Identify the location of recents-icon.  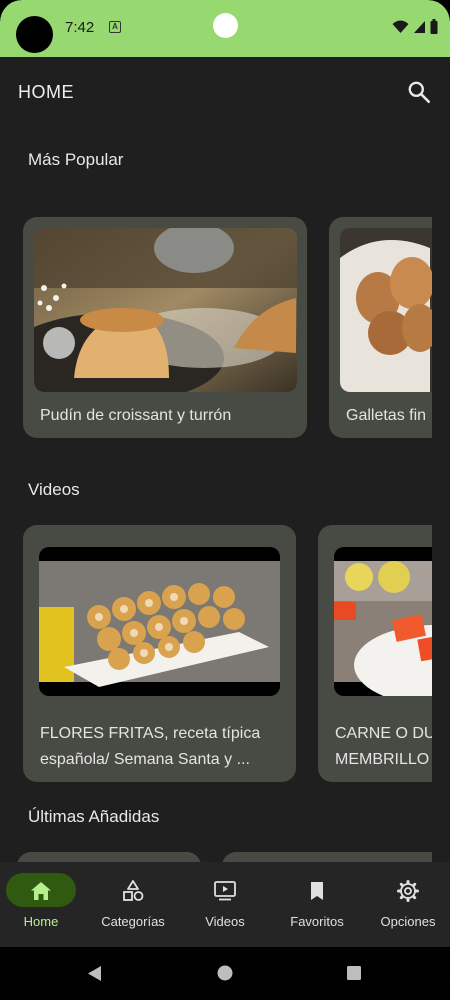
(354, 973).